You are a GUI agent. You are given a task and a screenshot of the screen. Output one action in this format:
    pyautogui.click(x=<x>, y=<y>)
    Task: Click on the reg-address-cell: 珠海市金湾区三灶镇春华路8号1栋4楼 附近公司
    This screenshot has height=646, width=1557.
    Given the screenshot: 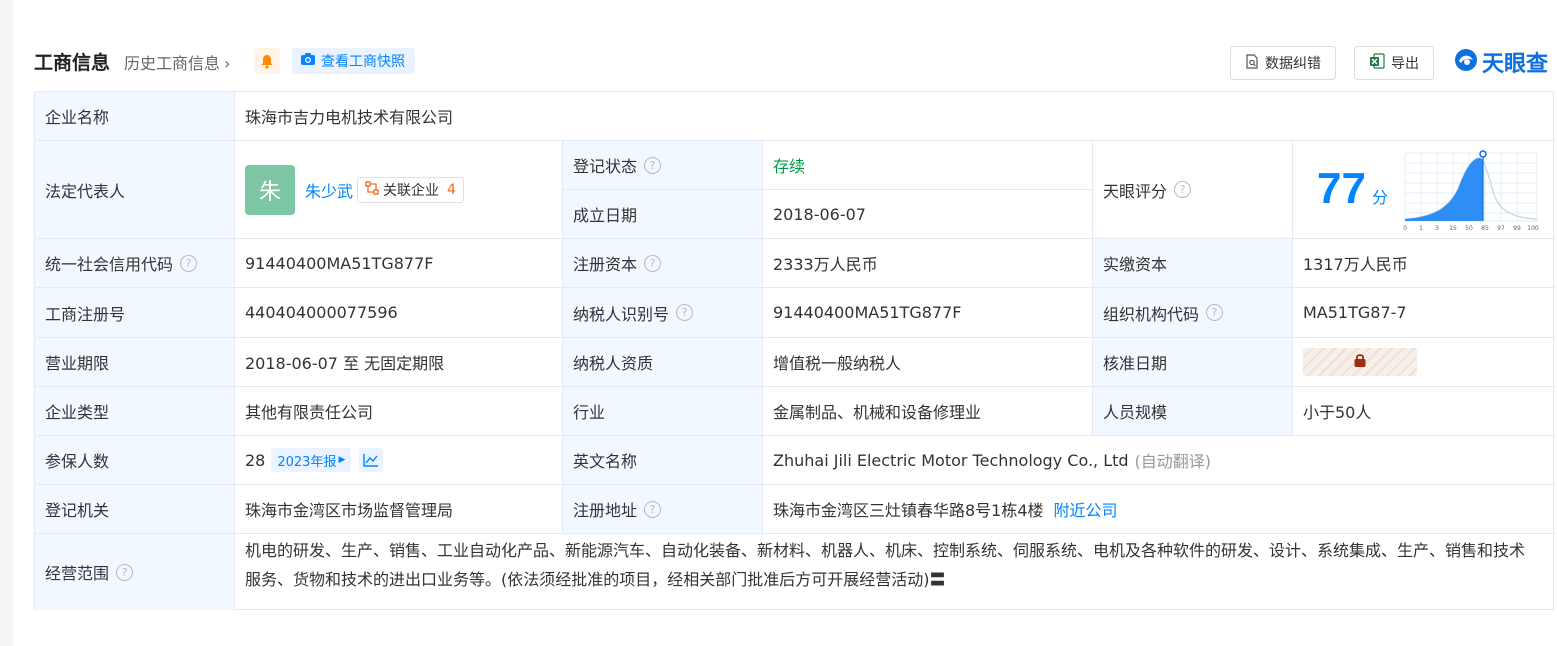 What is the action you would take?
    pyautogui.click(x=1159, y=509)
    